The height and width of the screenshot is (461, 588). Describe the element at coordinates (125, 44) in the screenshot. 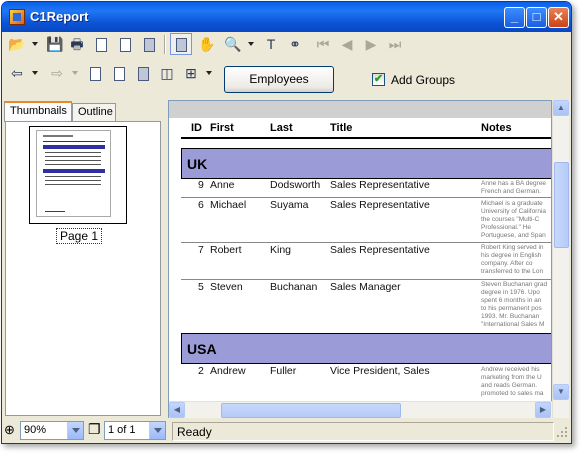

I see `page-layout-icon` at that location.